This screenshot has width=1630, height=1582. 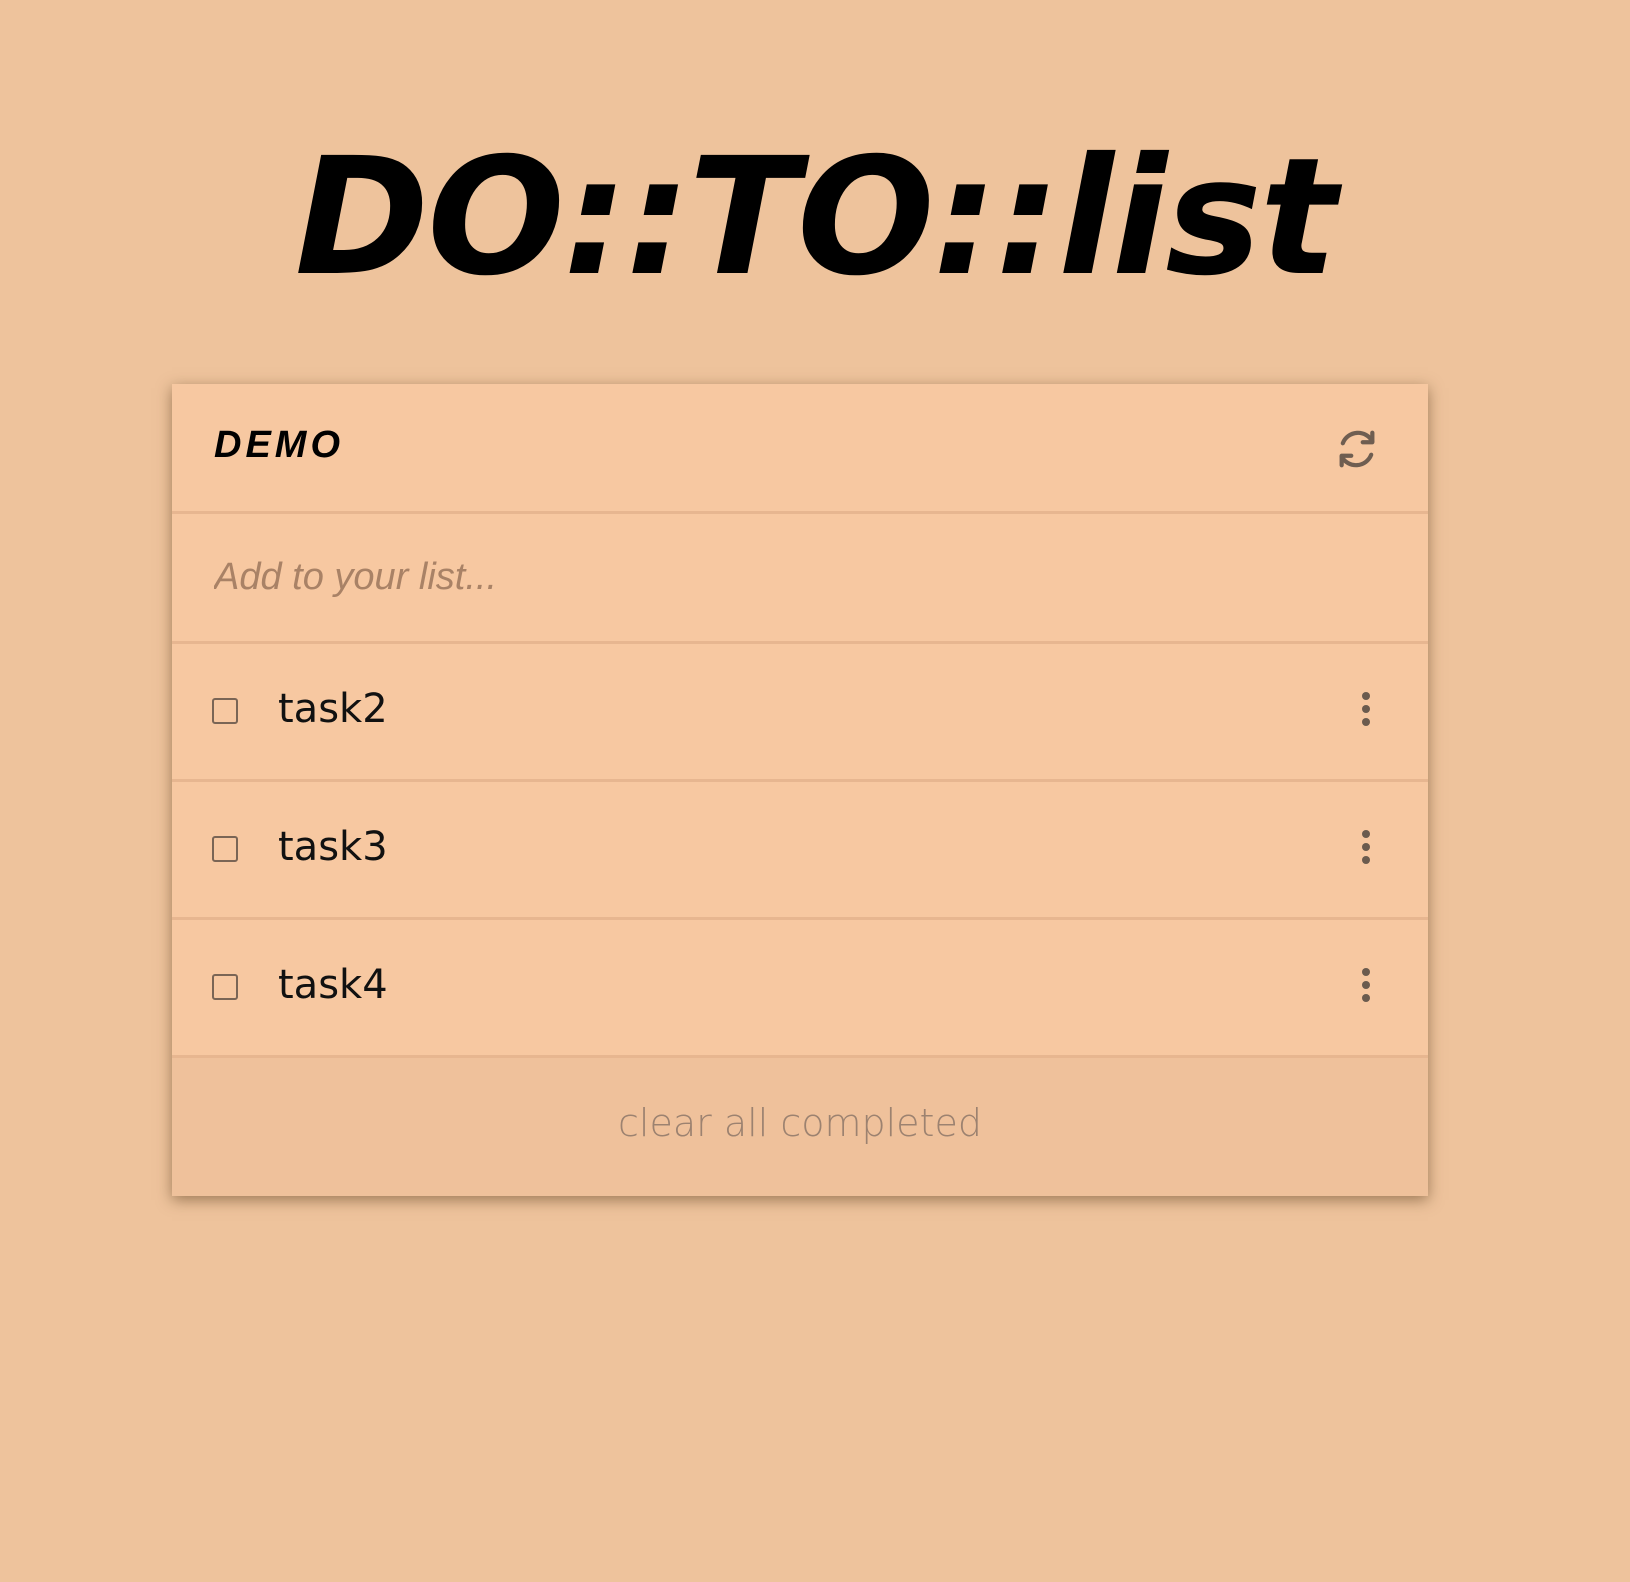 I want to click on task-label: task4, so click(x=333, y=985).